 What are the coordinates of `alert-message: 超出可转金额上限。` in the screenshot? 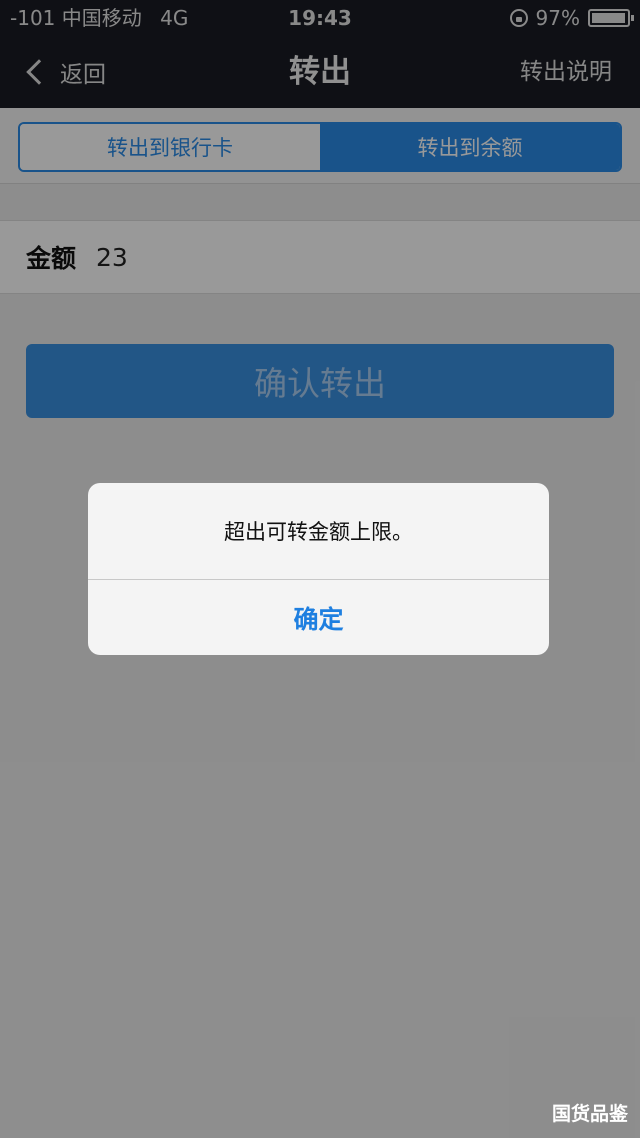 It's located at (318, 531).